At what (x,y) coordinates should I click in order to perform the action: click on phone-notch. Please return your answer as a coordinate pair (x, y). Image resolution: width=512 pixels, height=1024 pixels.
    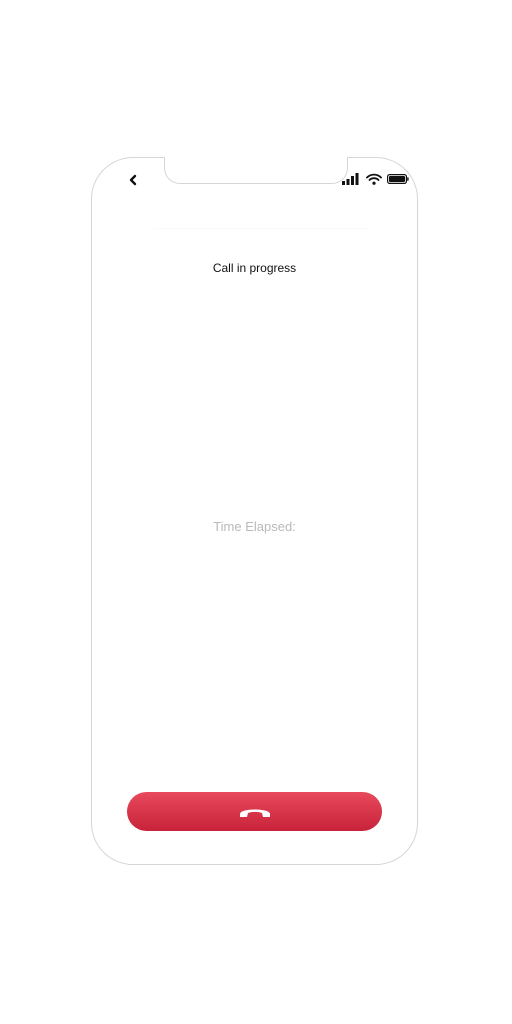
    Looking at the image, I should click on (256, 170).